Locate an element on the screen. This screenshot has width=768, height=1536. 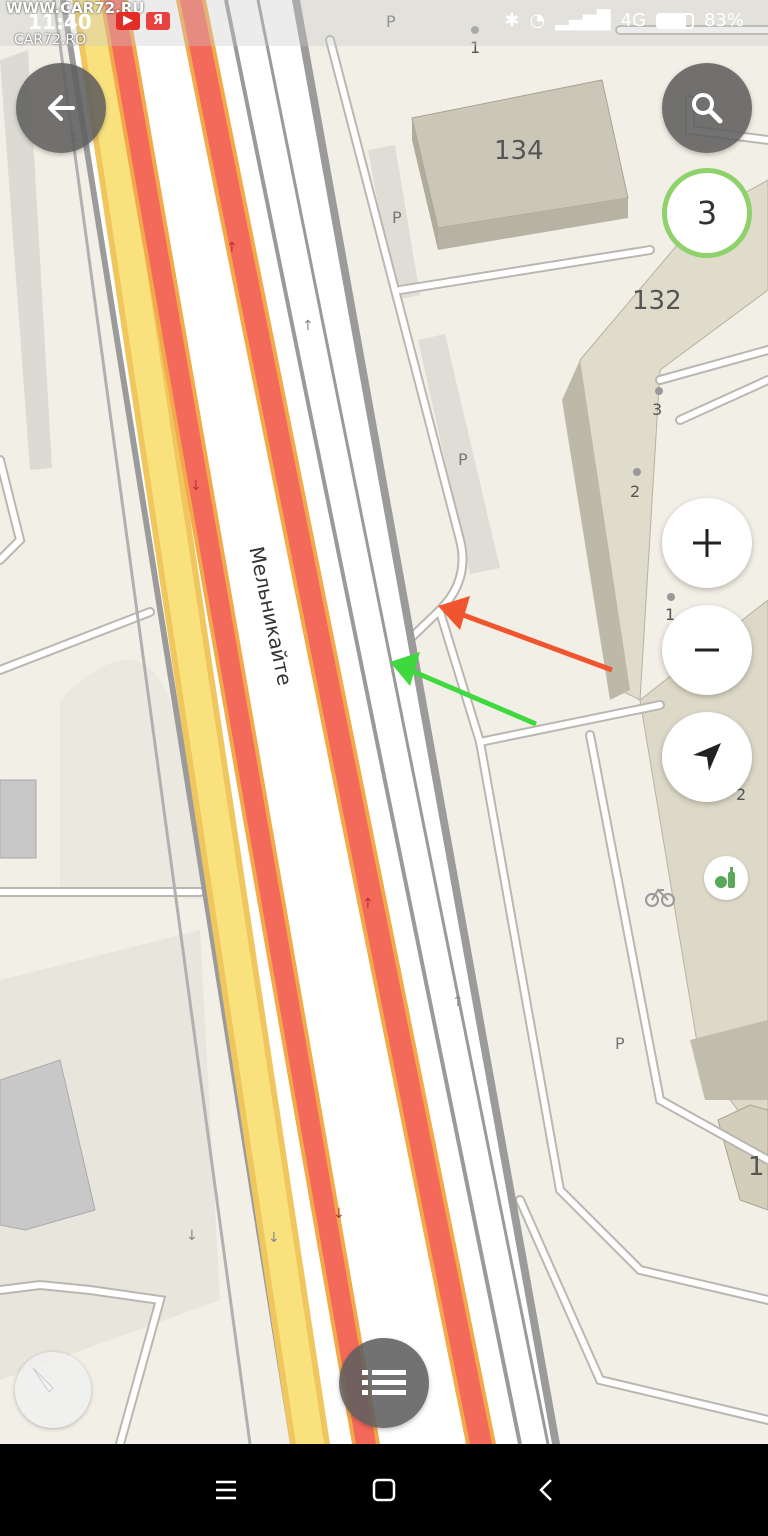
search-button is located at coordinates (707, 108).